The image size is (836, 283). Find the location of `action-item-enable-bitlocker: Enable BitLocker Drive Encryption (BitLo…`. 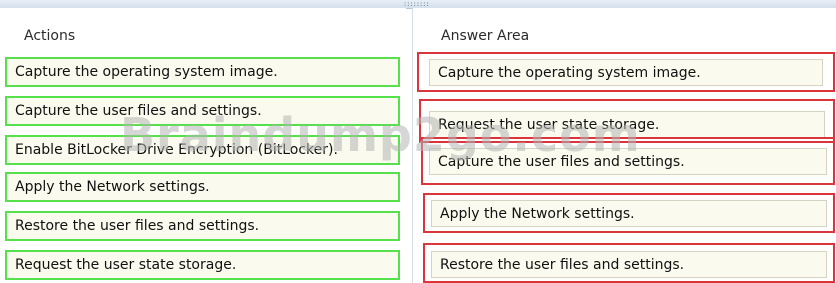

action-item-enable-bitlocker: Enable BitLocker Drive Encryption (BitLo… is located at coordinates (202, 150).